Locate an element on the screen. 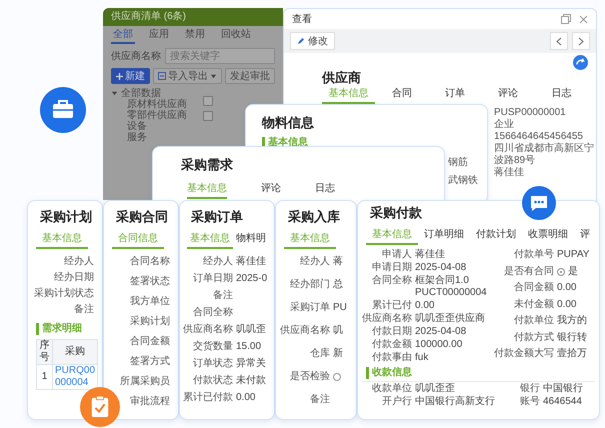 Image resolution: width=605 pixels, height=428 pixels. field-value: 钢筋 is located at coordinates (458, 163).